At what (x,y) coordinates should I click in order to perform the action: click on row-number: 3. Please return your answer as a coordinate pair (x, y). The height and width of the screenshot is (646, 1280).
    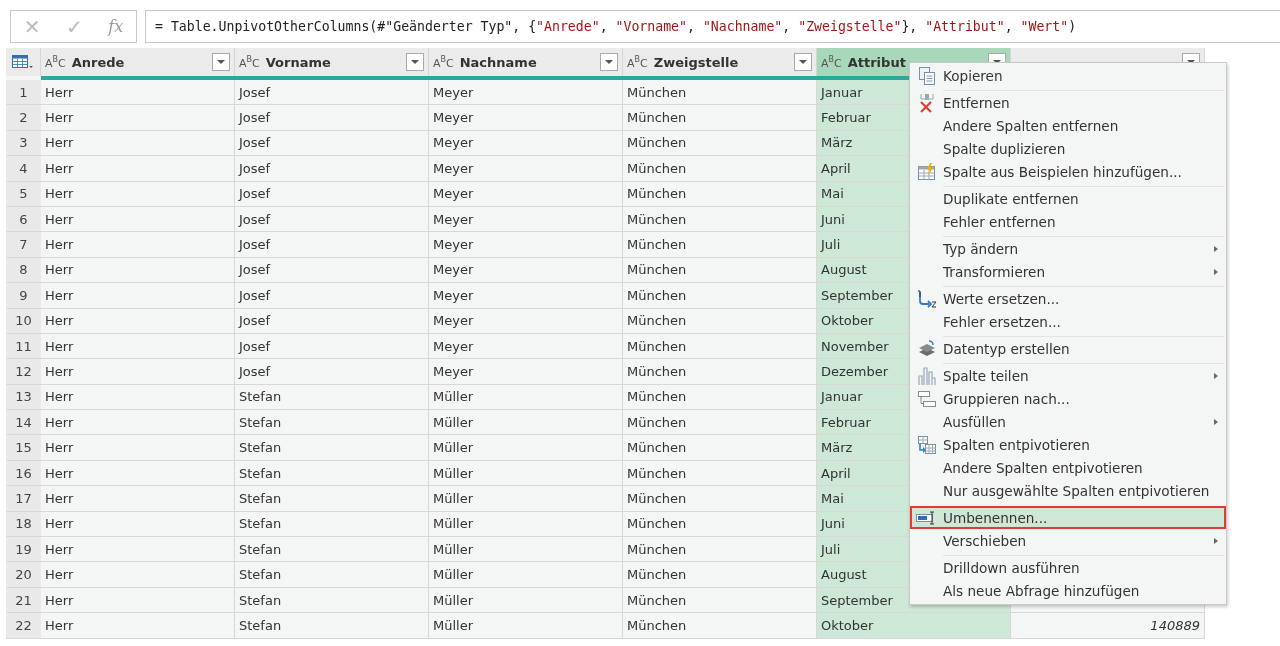
    Looking at the image, I should click on (23, 143).